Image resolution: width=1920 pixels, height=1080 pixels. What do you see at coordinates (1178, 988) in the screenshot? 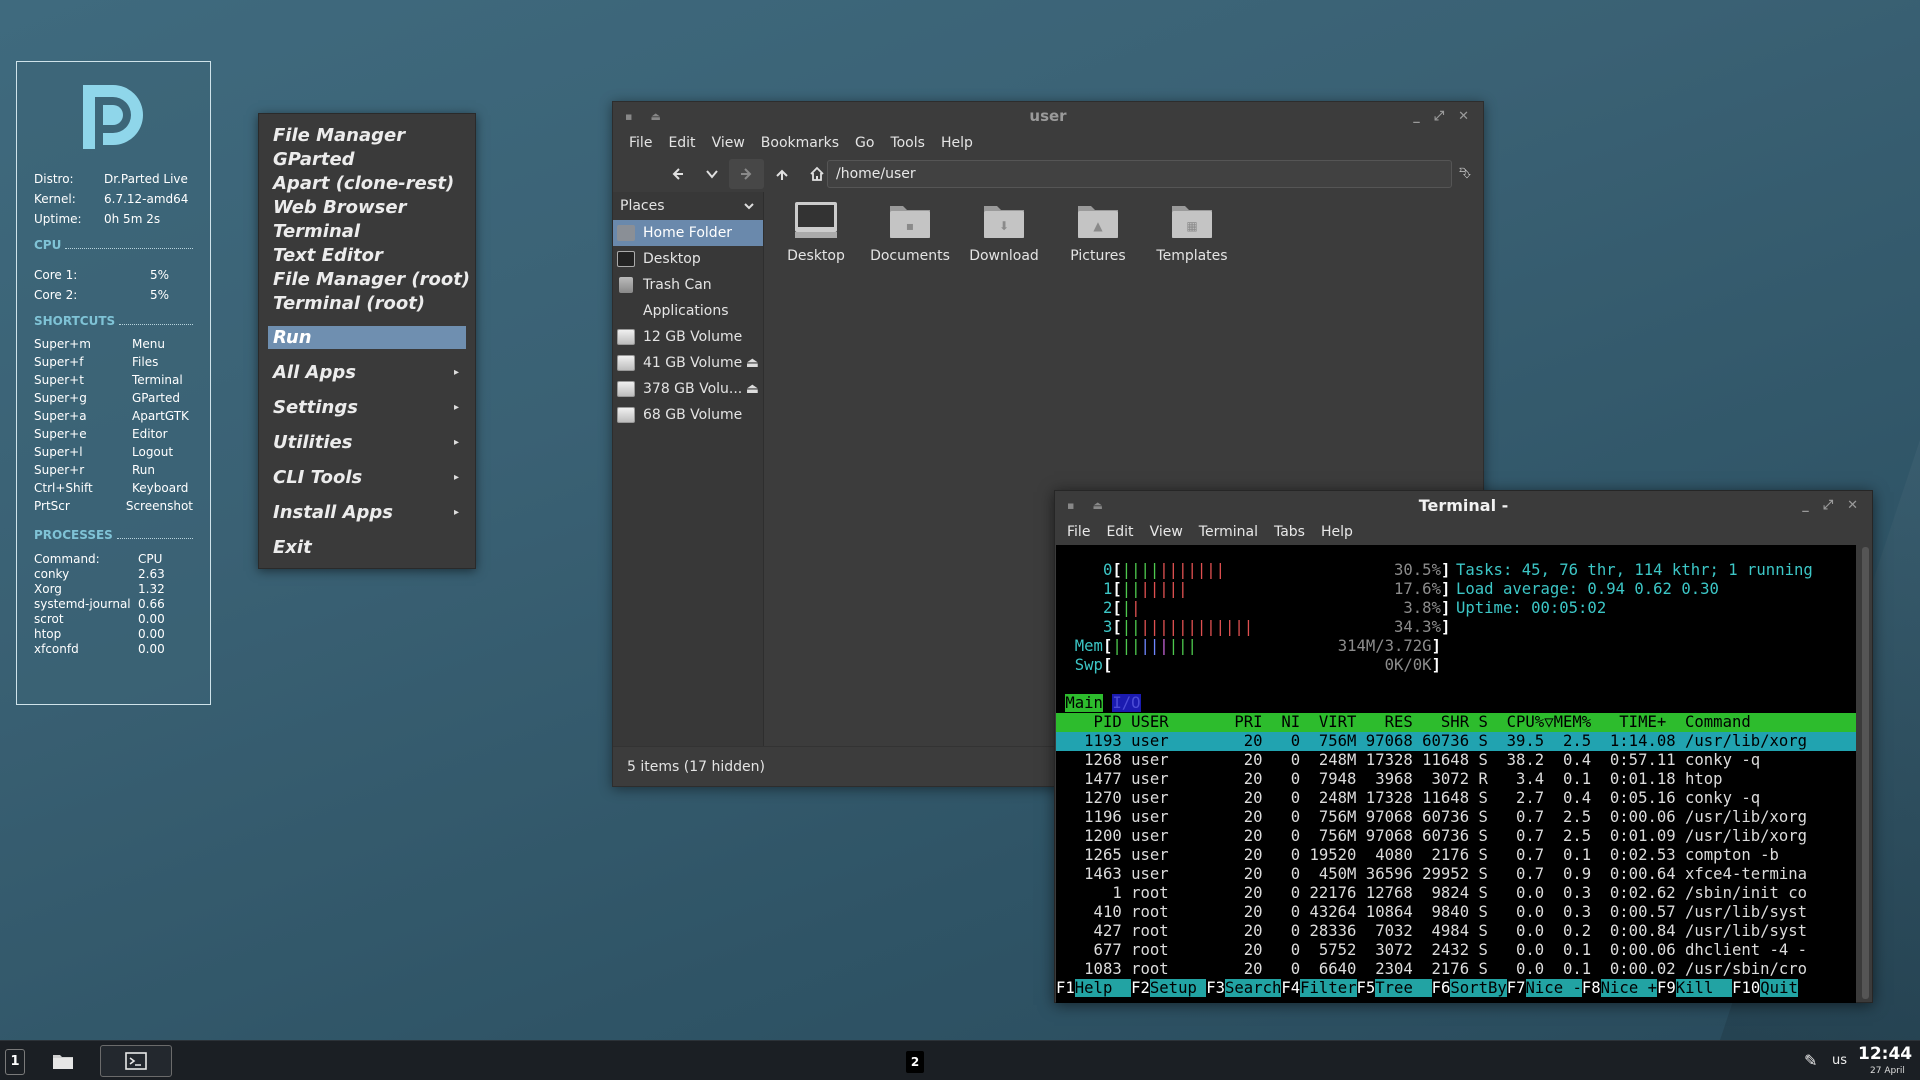
I see `fkey-label: Setup` at bounding box center [1178, 988].